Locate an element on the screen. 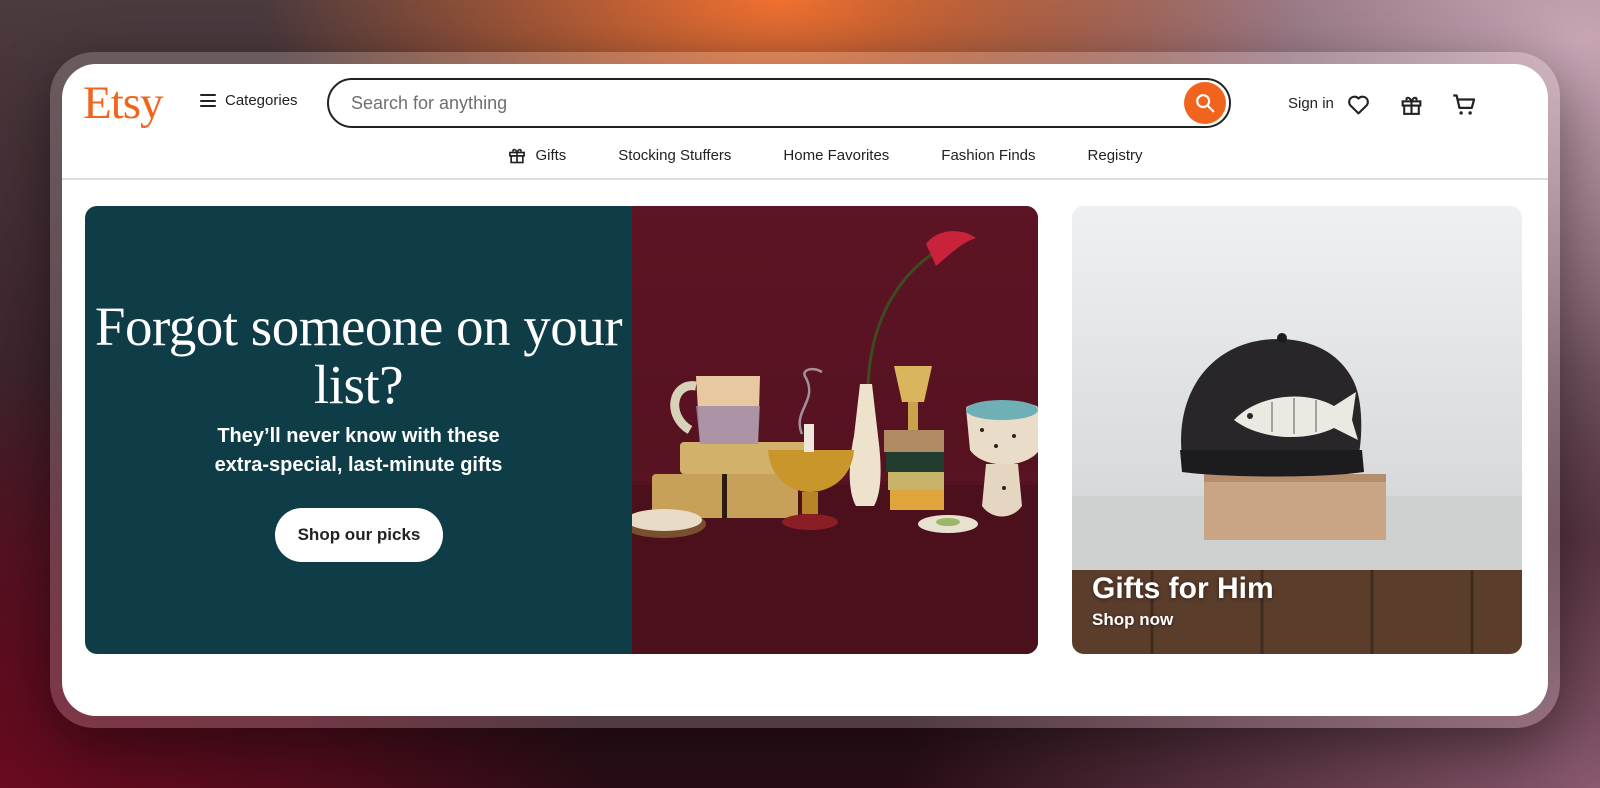 The image size is (1600, 788). search-button is located at coordinates (1205, 103).